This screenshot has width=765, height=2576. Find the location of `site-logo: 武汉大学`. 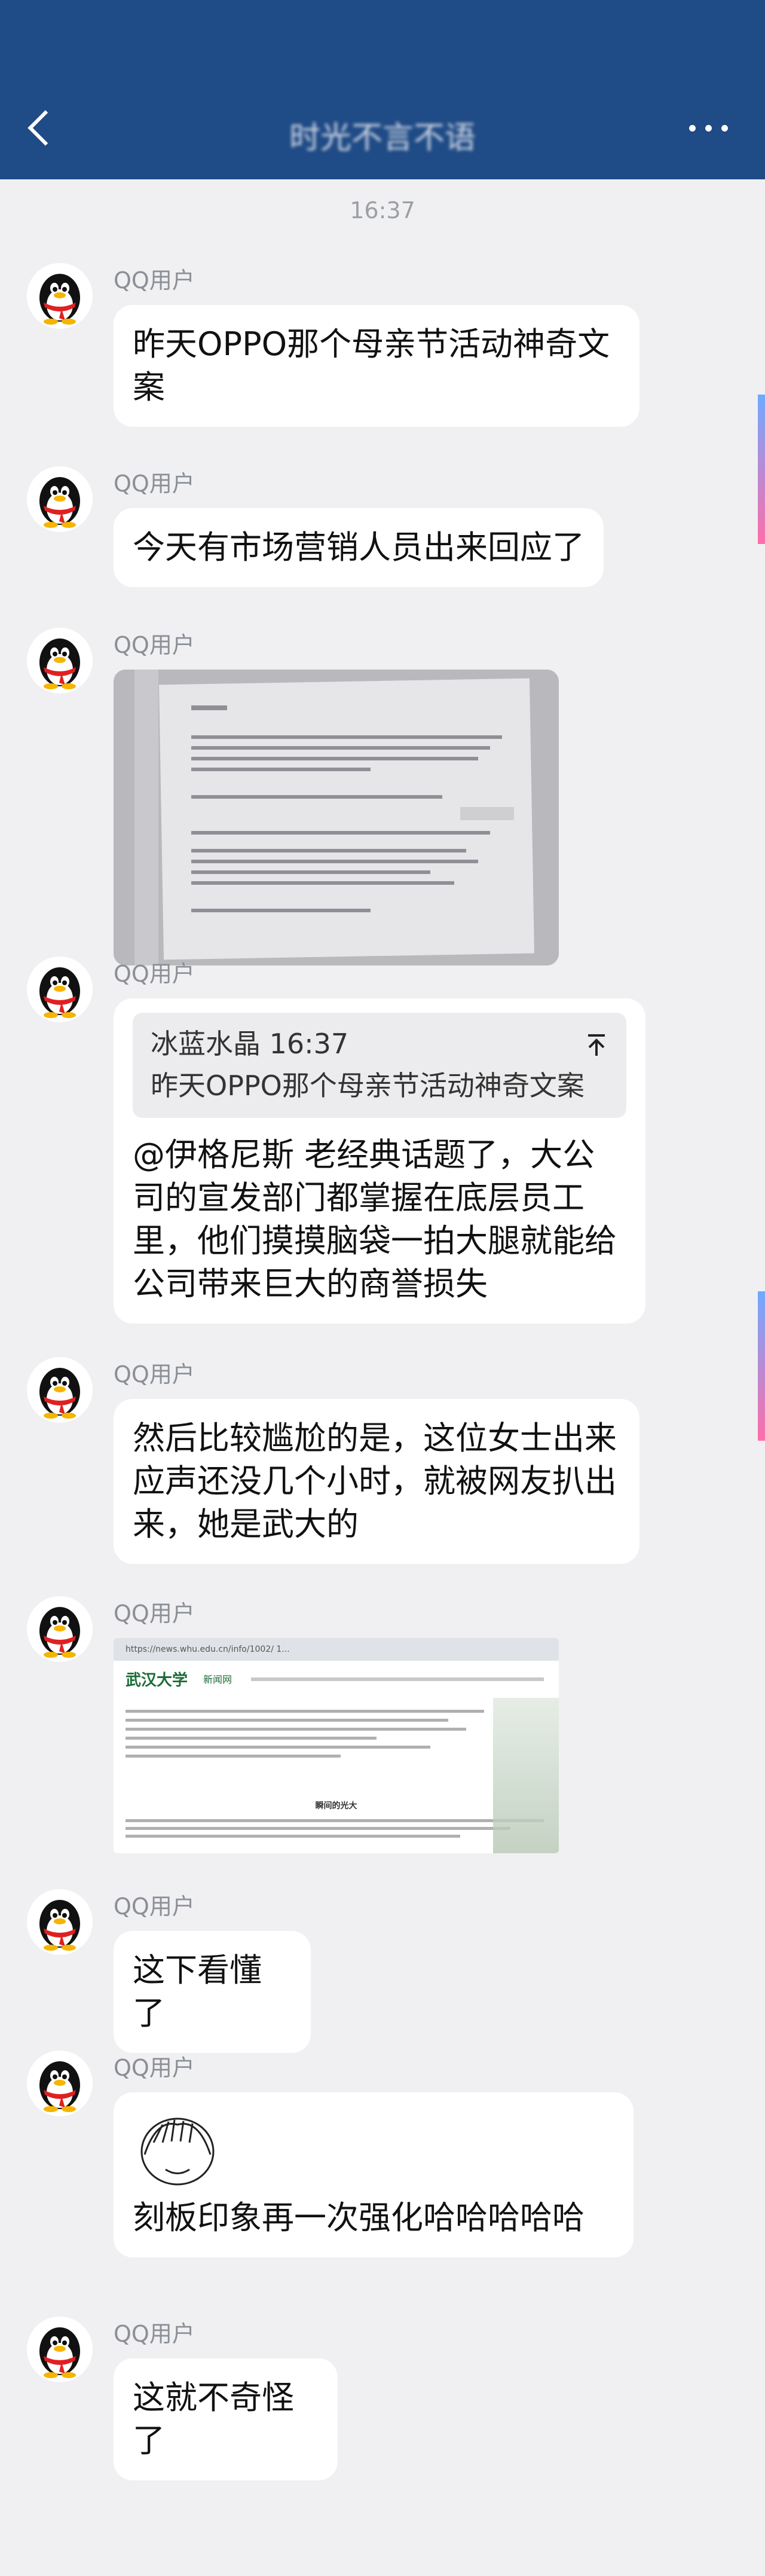

site-logo: 武汉大学 is located at coordinates (157, 1681).